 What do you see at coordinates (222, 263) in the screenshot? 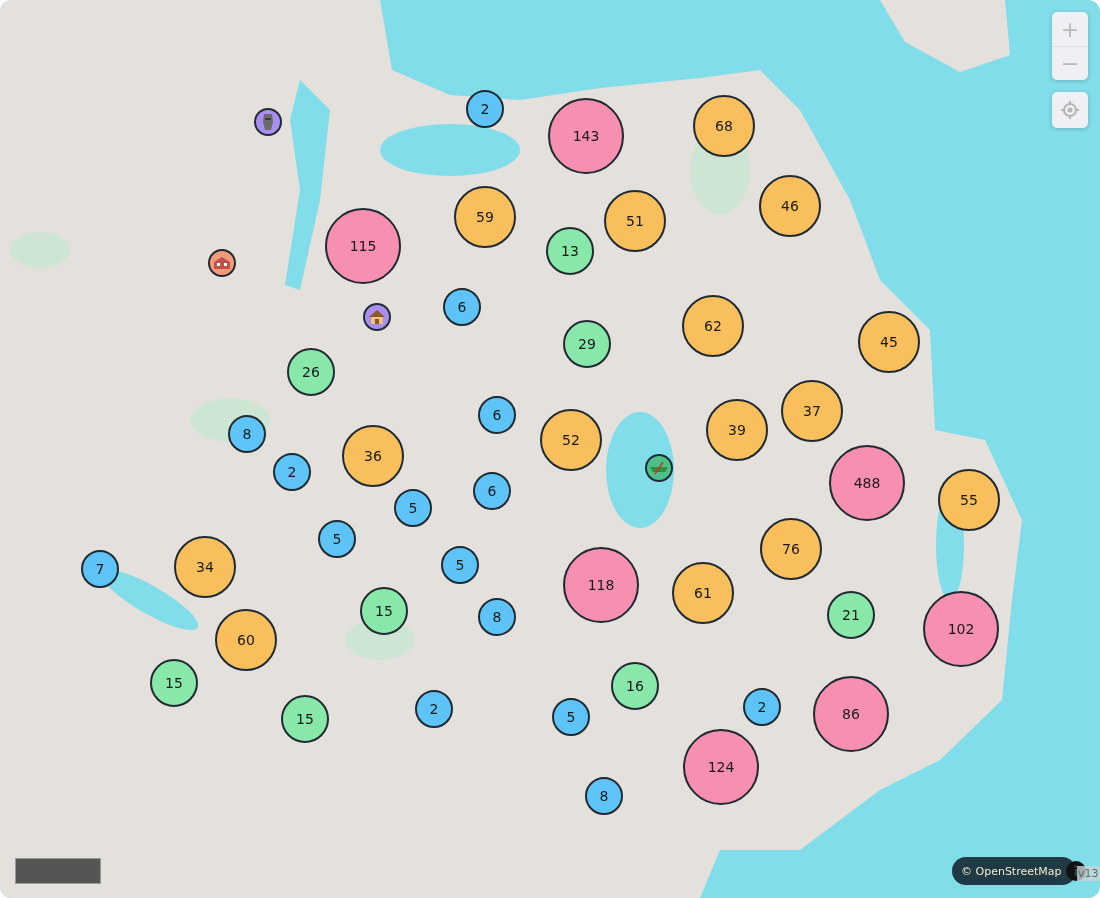
I see `building-icon` at bounding box center [222, 263].